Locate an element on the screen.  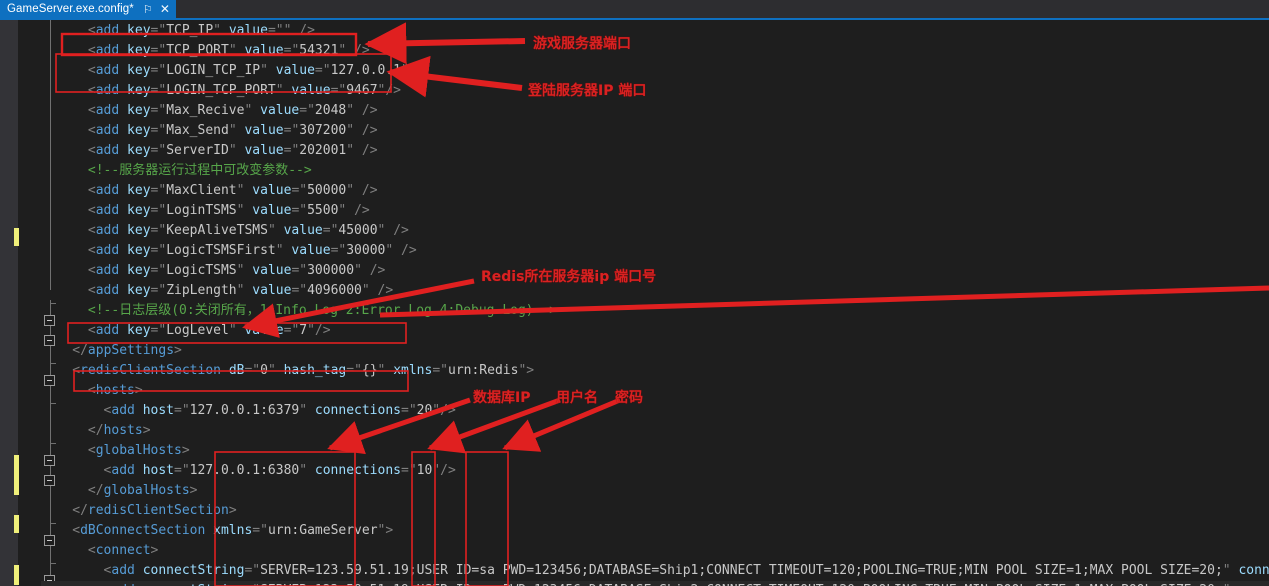
code-line: <add key="MaxClient" value="50000" /> is located at coordinates (209, 191).